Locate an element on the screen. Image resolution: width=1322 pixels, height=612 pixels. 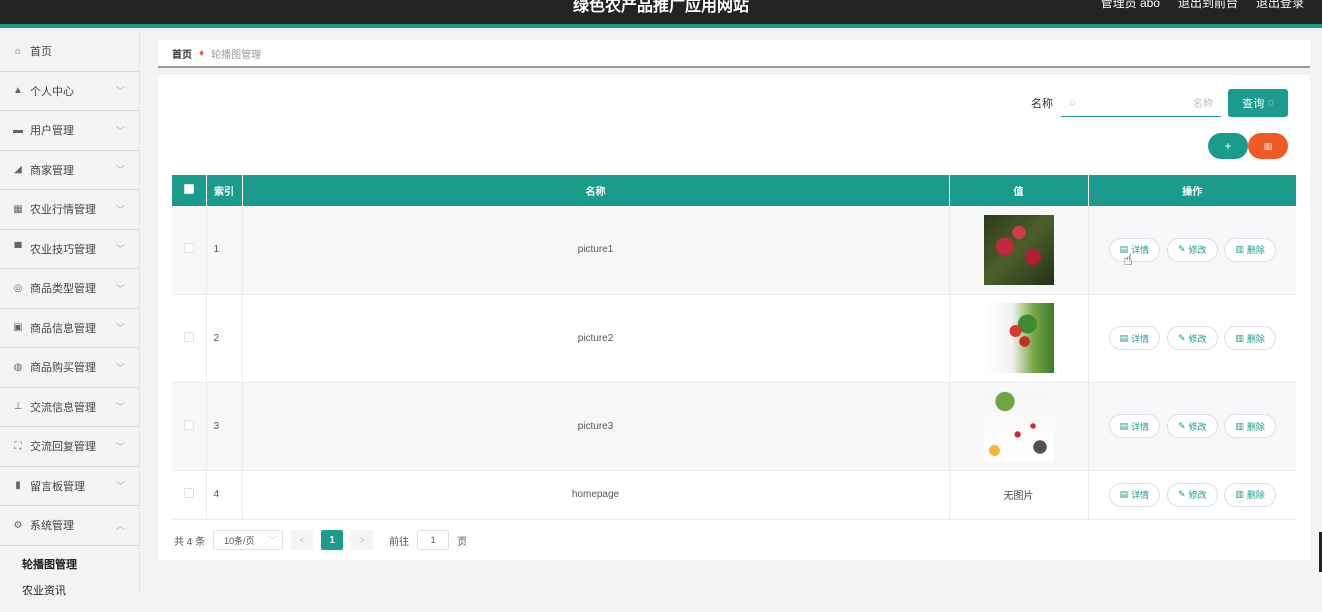
sidebar-item-label: 交流回复管理 is located at coordinates (63, 447).